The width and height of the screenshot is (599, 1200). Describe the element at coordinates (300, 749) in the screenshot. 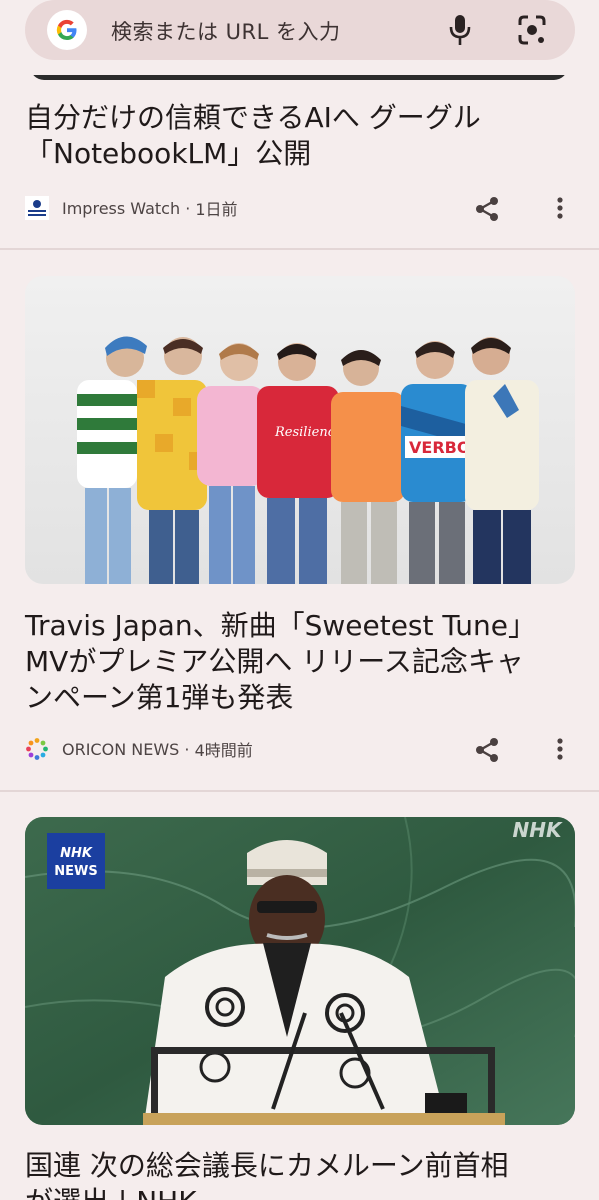

I see `article-meta-2: ORICON NEWS · 4時間前` at that location.